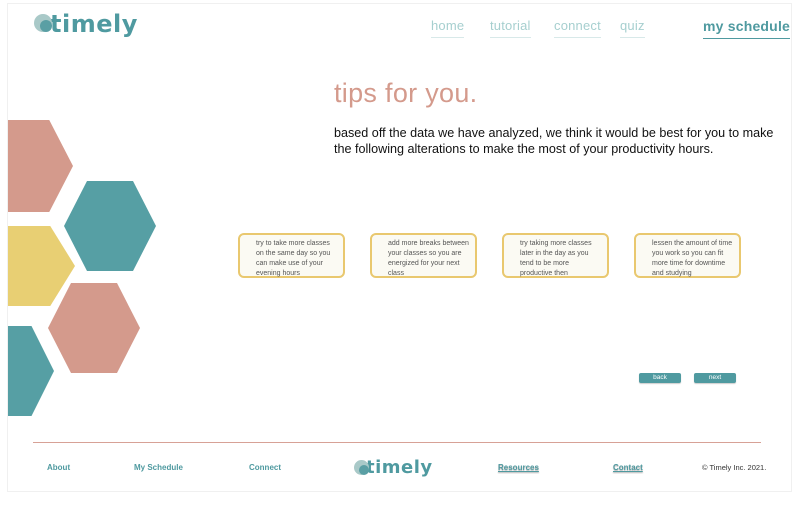  I want to click on footer-link-contact: Contact, so click(628, 467).